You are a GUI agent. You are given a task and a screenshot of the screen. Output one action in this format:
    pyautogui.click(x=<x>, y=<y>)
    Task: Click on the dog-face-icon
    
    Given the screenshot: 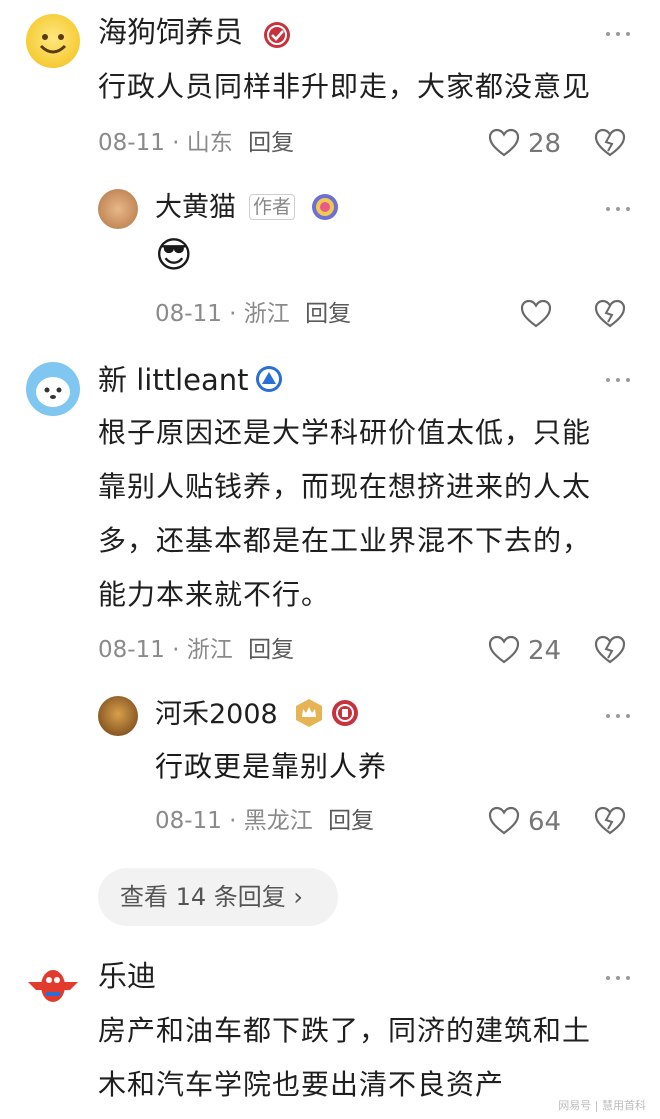 What is the action you would take?
    pyautogui.click(x=53, y=392)
    